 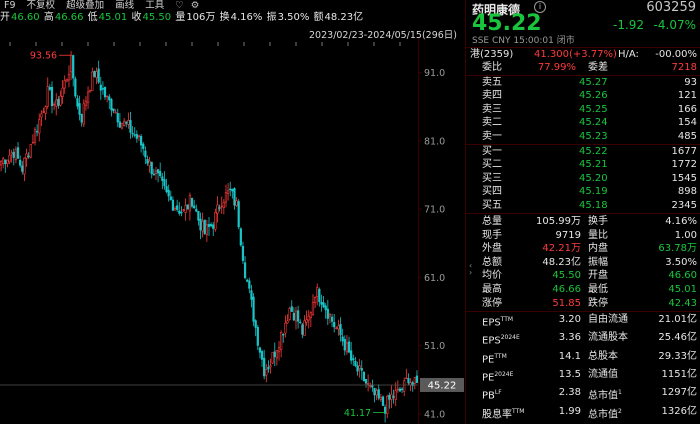 I want to click on high-value: 46.66, so click(x=69, y=17).